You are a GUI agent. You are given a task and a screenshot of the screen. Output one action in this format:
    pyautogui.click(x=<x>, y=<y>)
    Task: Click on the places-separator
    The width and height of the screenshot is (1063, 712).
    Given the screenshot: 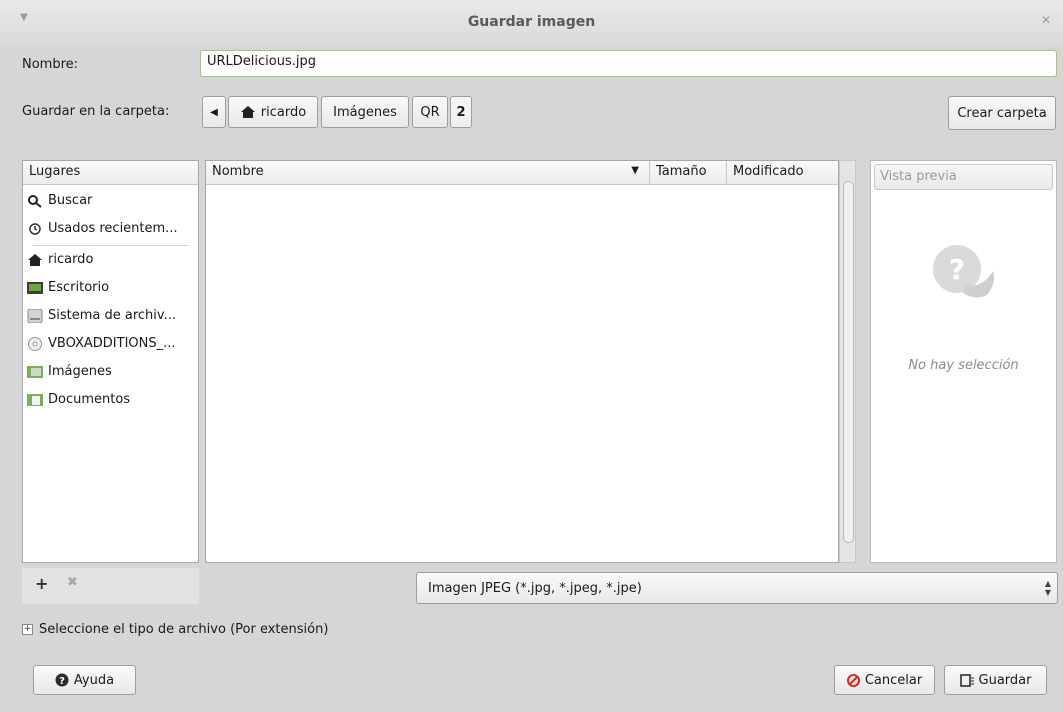 What is the action you would take?
    pyautogui.click(x=110, y=245)
    